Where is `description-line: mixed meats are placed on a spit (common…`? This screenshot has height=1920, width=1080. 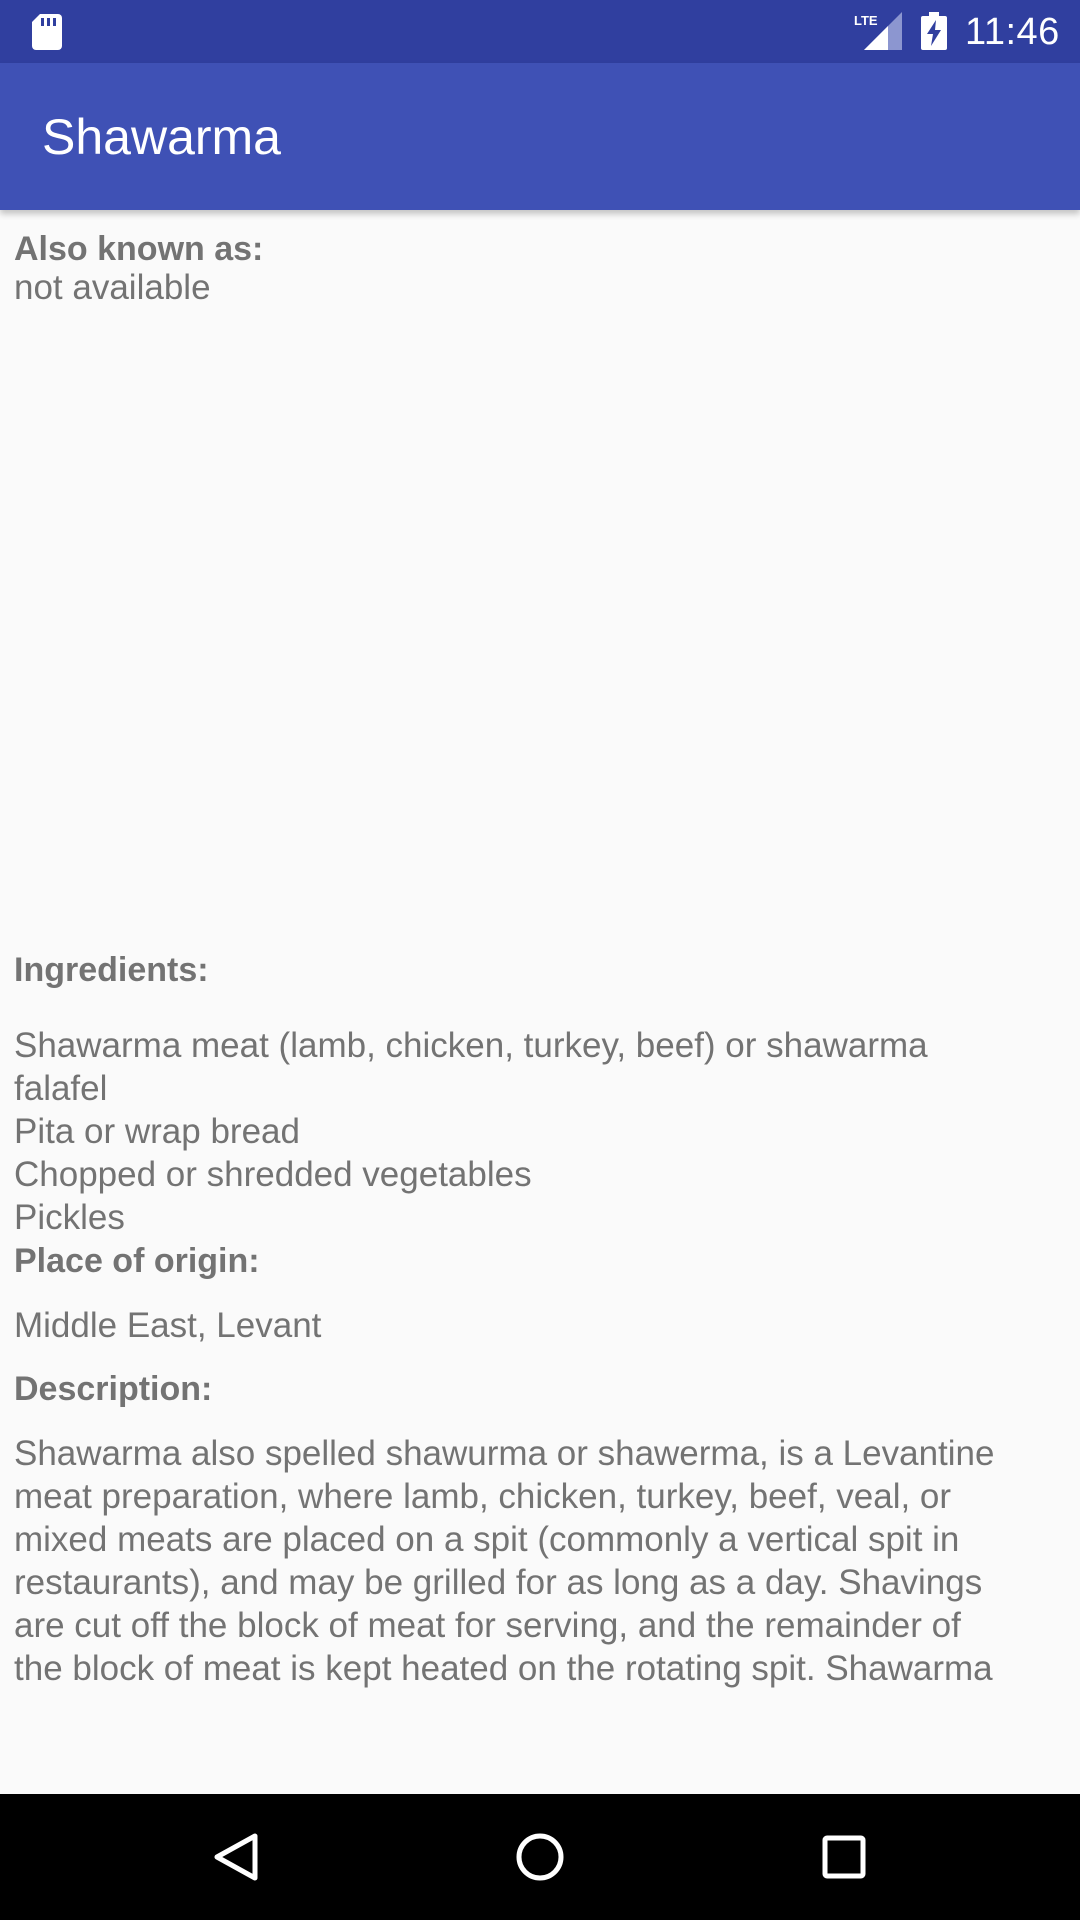 description-line: mixed meats are placed on a spit (common… is located at coordinates (487, 1539).